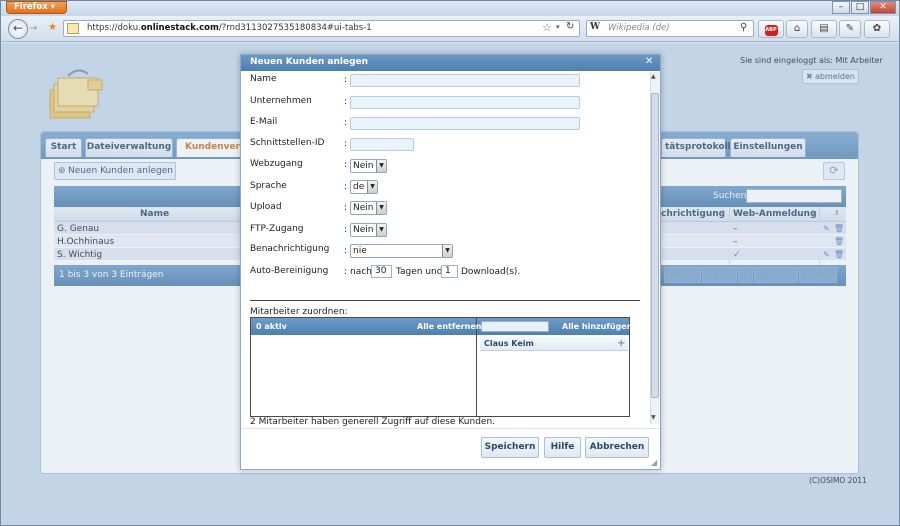 The image size is (900, 526). What do you see at coordinates (562, 447) in the screenshot?
I see `help-button: Hilfe` at bounding box center [562, 447].